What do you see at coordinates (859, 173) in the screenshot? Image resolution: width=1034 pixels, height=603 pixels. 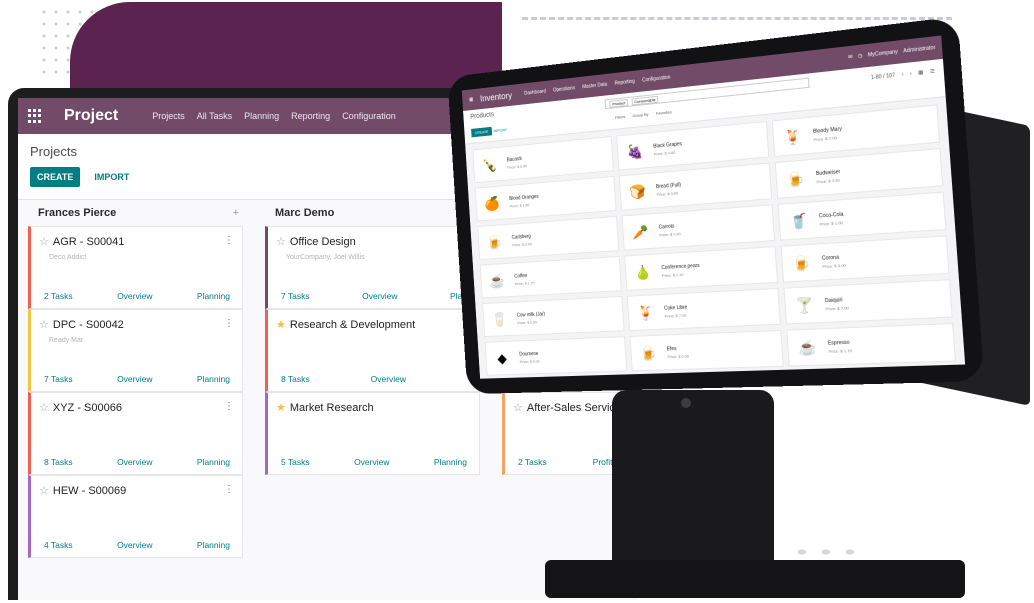 I see `product-card: 🍺 Budweiser Price: $ 3.40` at bounding box center [859, 173].